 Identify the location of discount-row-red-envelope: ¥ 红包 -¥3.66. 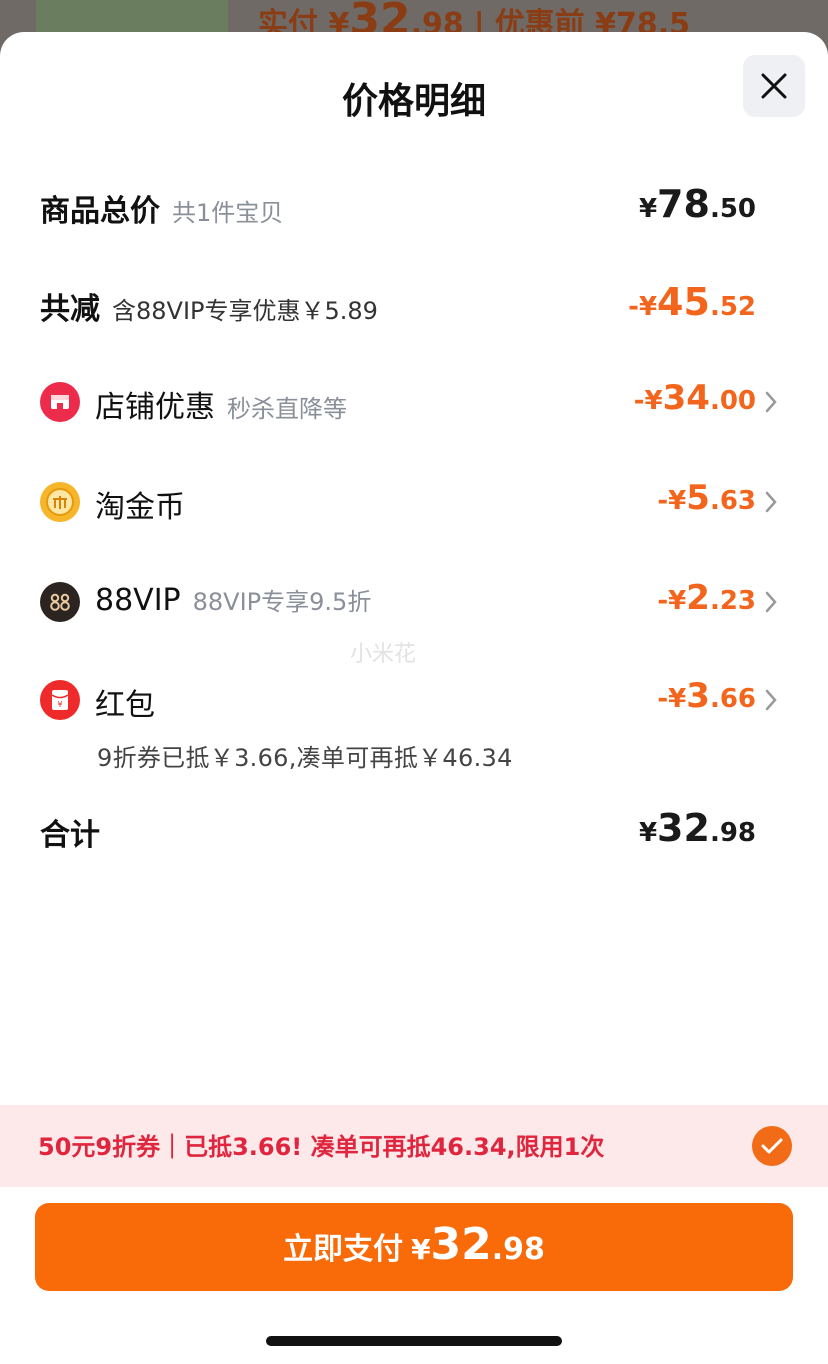
(414, 700).